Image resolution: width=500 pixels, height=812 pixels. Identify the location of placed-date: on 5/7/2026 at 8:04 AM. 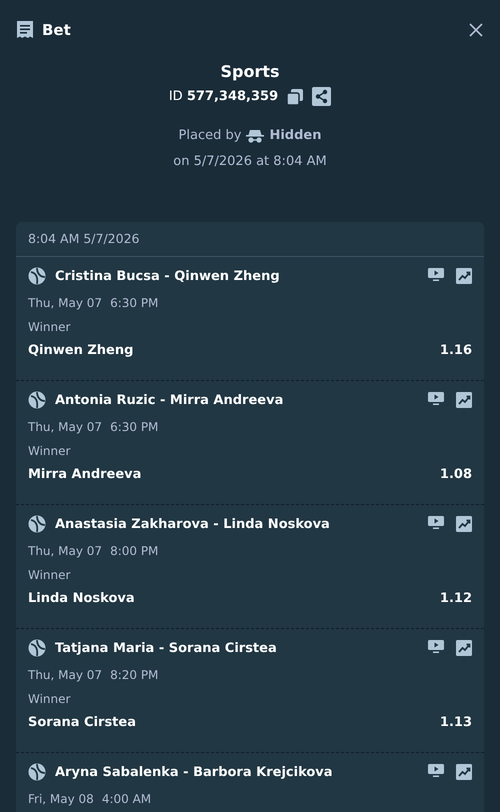
(250, 161).